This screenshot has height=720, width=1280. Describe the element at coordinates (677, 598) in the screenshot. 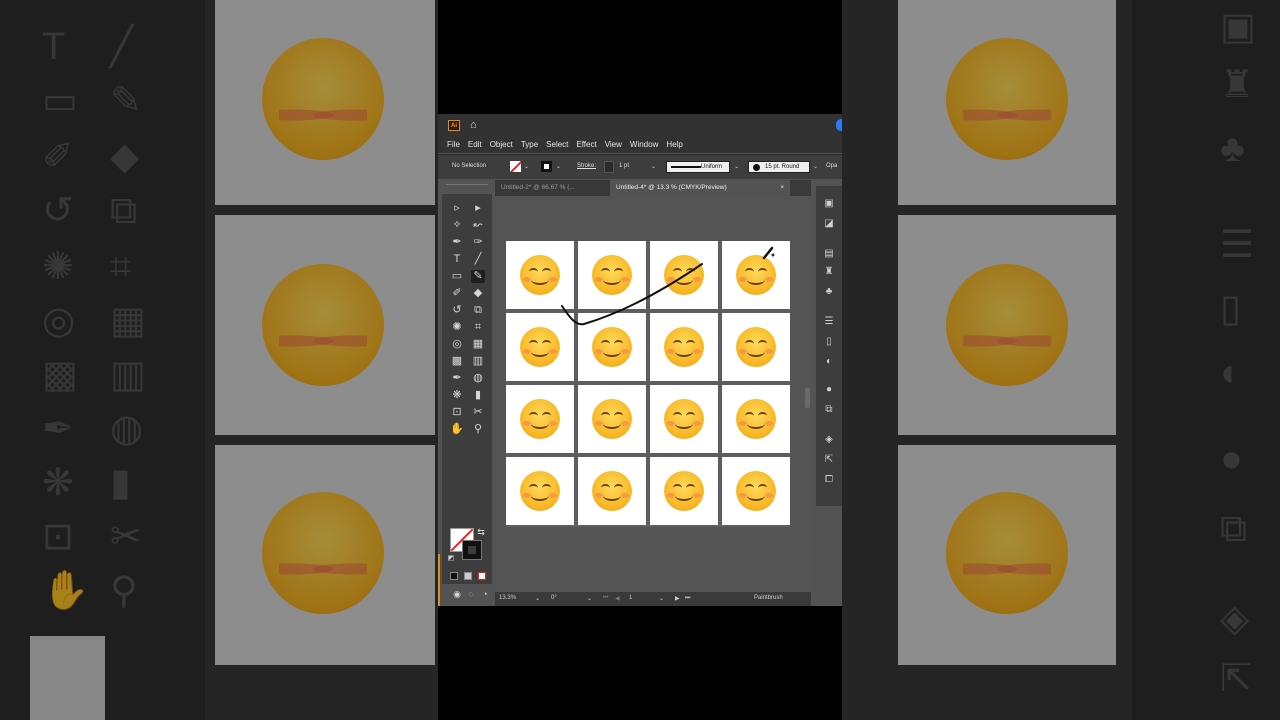

I see `next-artboard-icon: ▶` at that location.